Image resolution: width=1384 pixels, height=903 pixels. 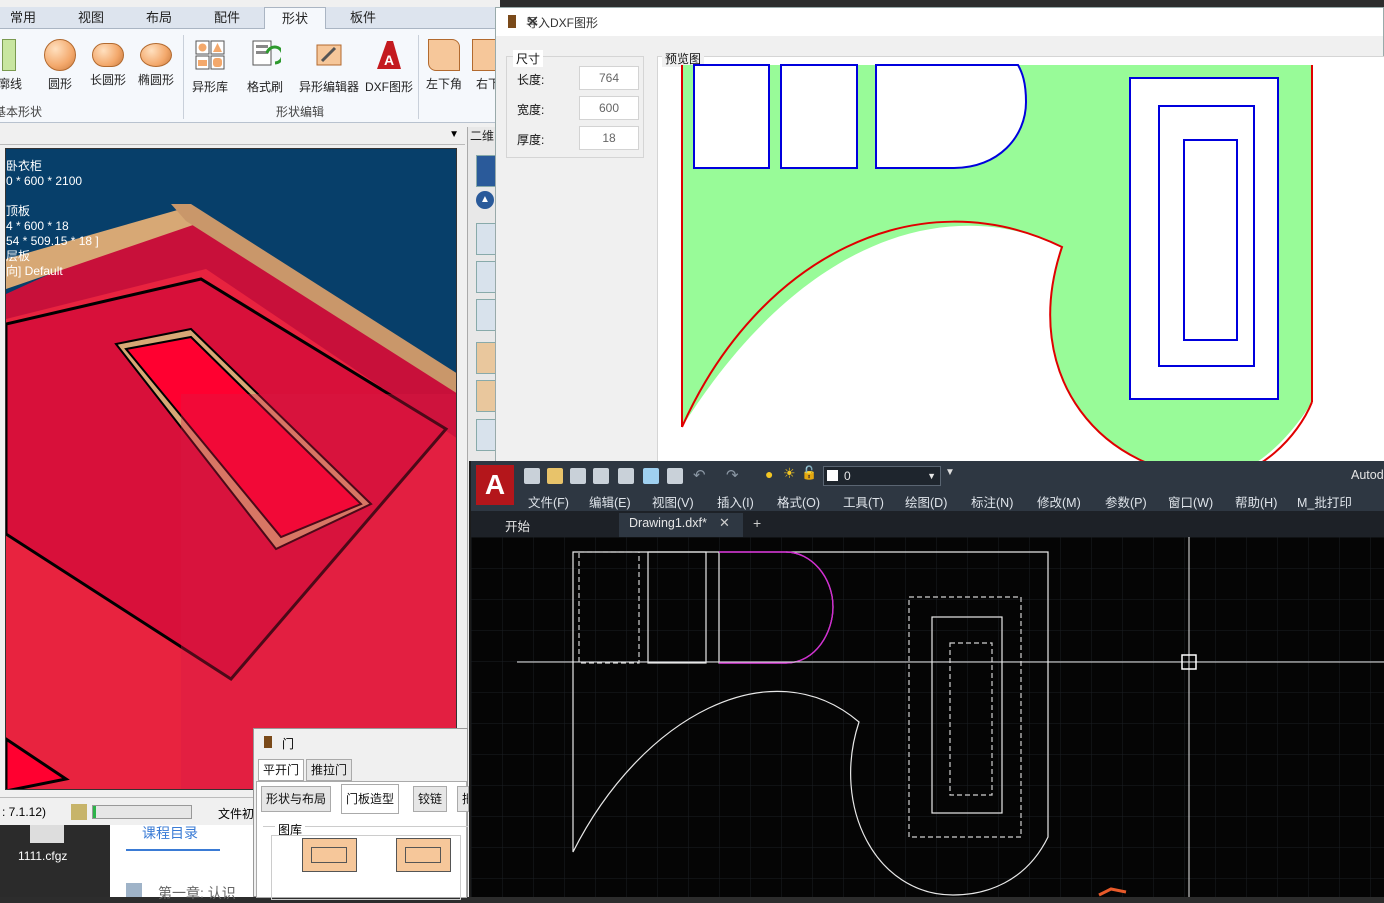 What do you see at coordinates (295, 18) in the screenshot?
I see `tab-shape: 形状` at bounding box center [295, 18].